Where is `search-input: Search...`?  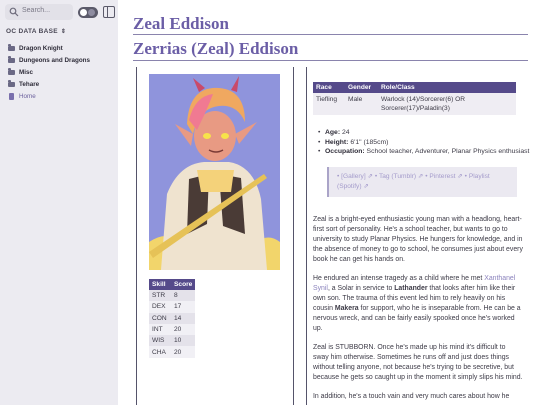 search-input: Search... is located at coordinates (39, 12).